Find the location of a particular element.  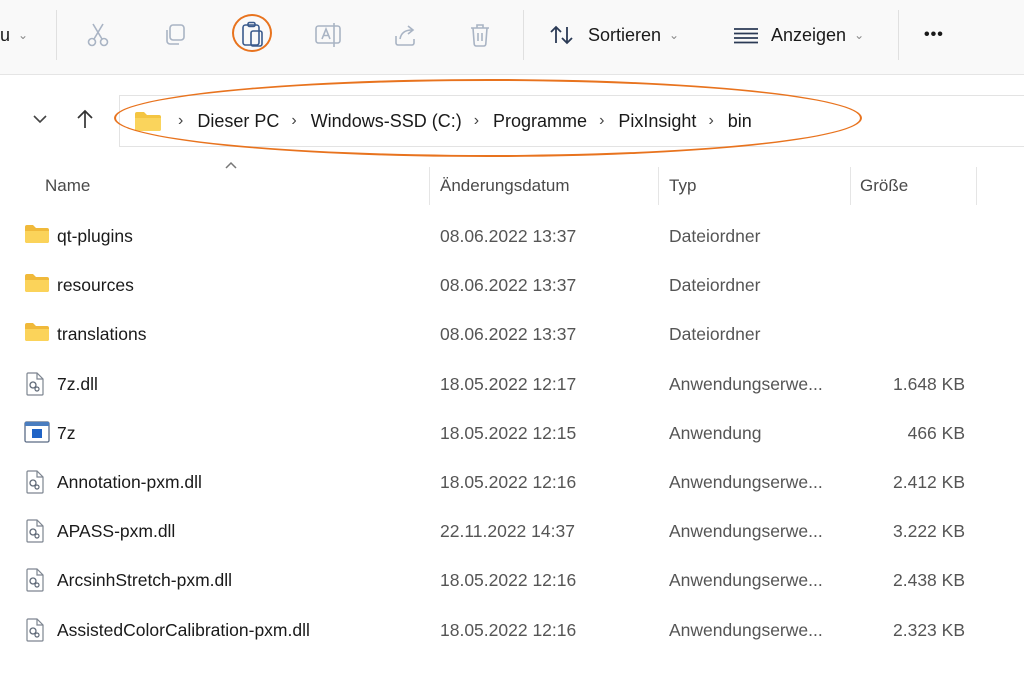

recent-locations-button is located at coordinates (40, 119).